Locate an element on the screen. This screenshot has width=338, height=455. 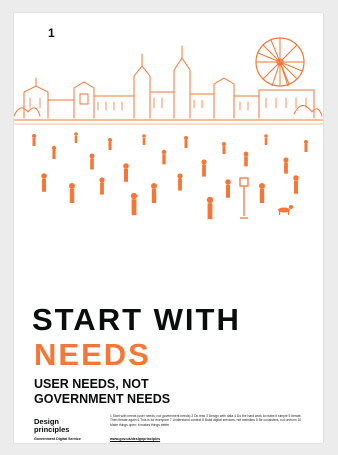
poster-title-line1: START WITH is located at coordinates (136, 319).